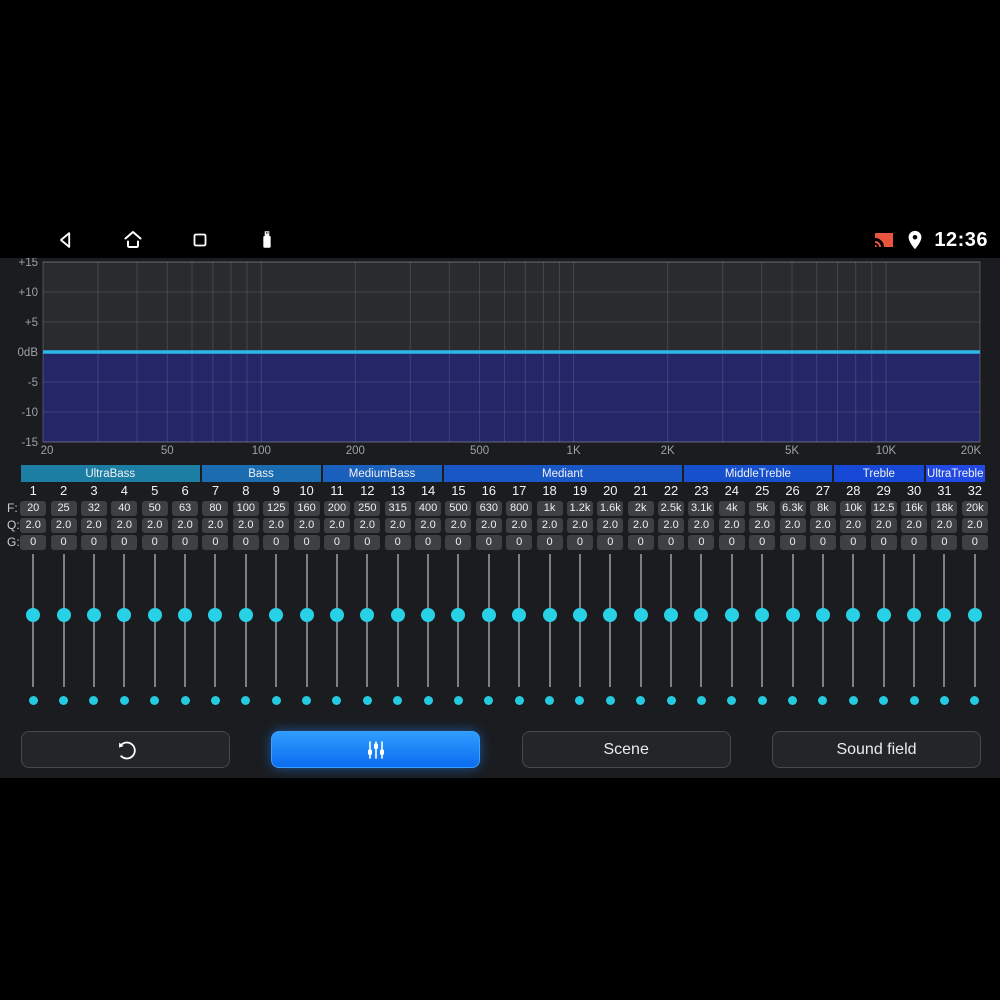  What do you see at coordinates (215, 508) in the screenshot?
I see `frequency-value-chip: 80` at bounding box center [215, 508].